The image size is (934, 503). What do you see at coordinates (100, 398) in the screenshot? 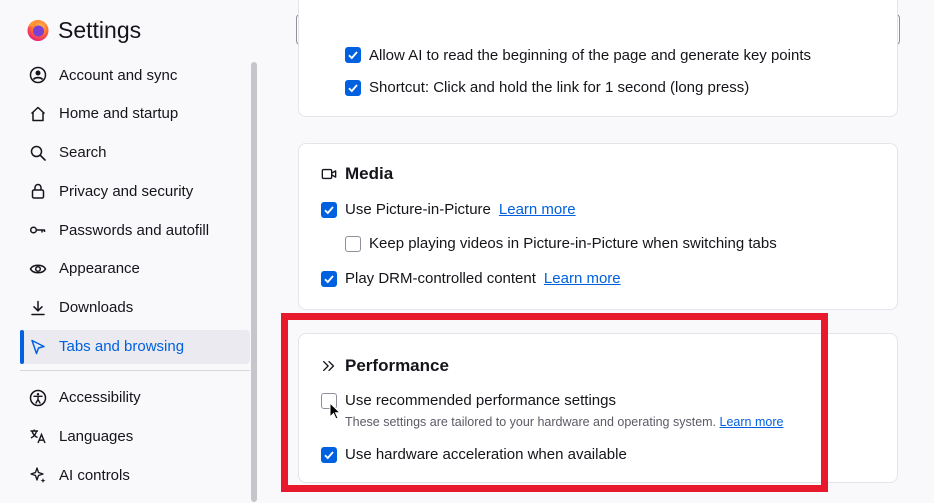
I see `sidebar-item-label: Accessibility` at bounding box center [100, 398].